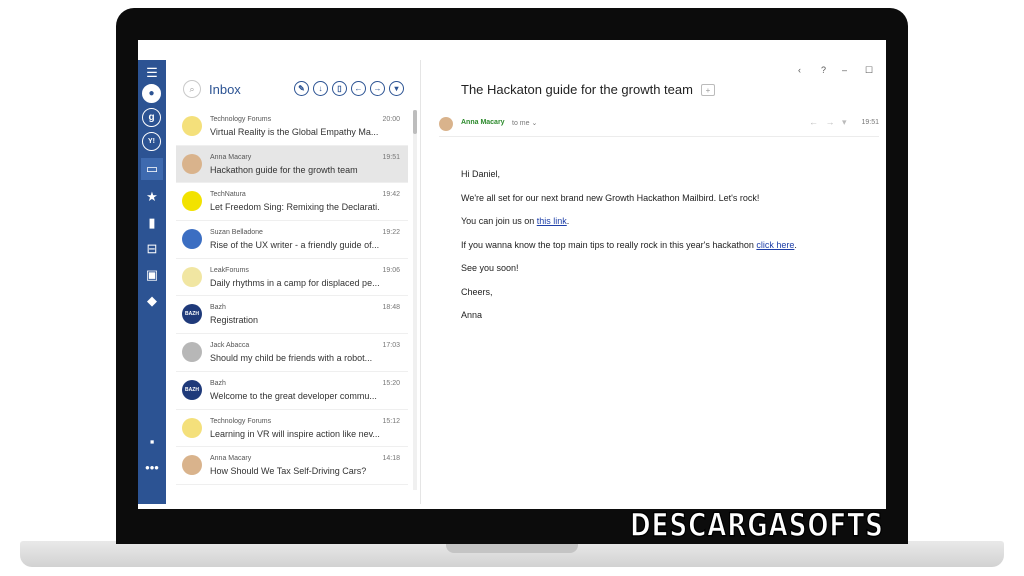 Image resolution: width=1024 pixels, height=576 pixels. I want to click on this-link: this link, so click(552, 221).